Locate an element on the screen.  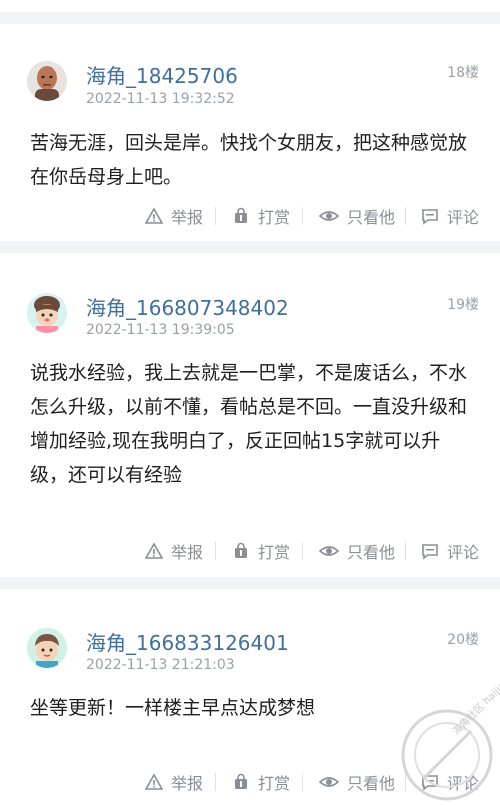
floor-number: 20楼 is located at coordinates (463, 640).